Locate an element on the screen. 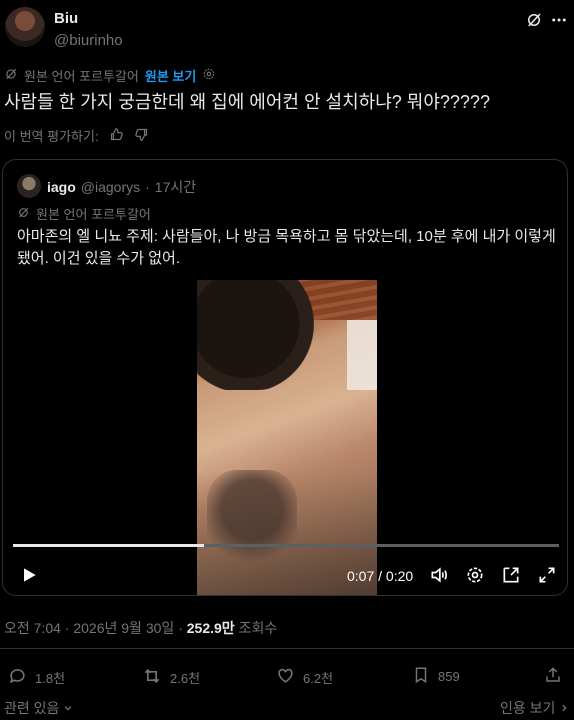  like-icon is located at coordinates (285, 677).